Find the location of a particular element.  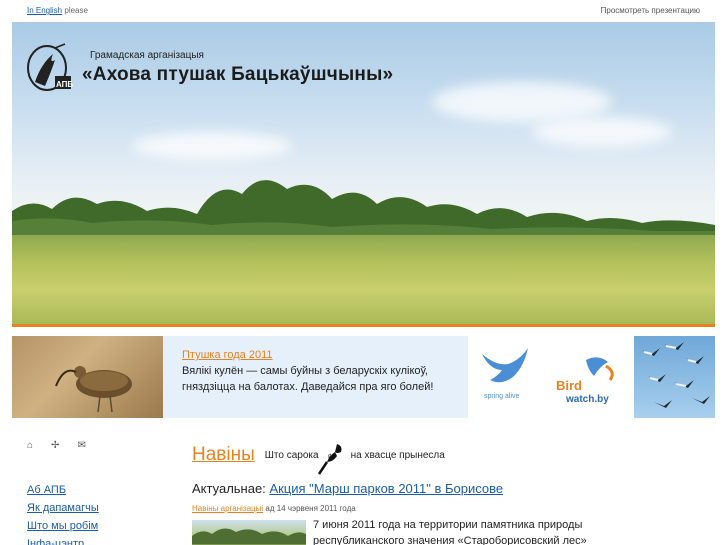

presentation-link: Просмотреть презентацию is located at coordinates (650, 10).